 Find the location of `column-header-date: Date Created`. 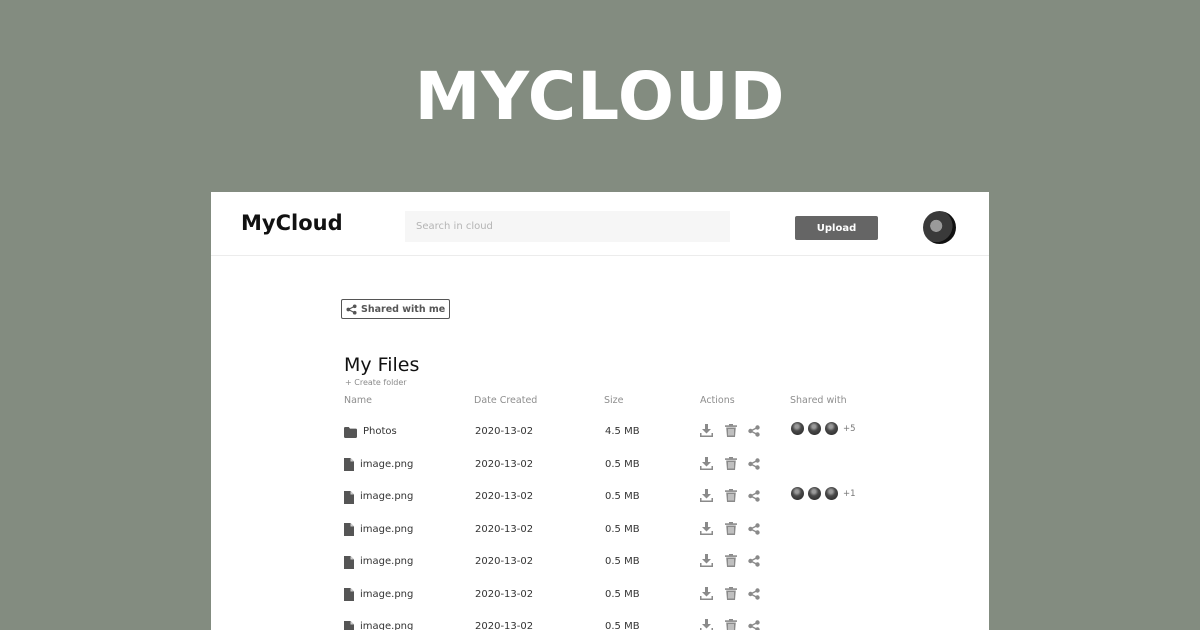

column-header-date: Date Created is located at coordinates (505, 400).